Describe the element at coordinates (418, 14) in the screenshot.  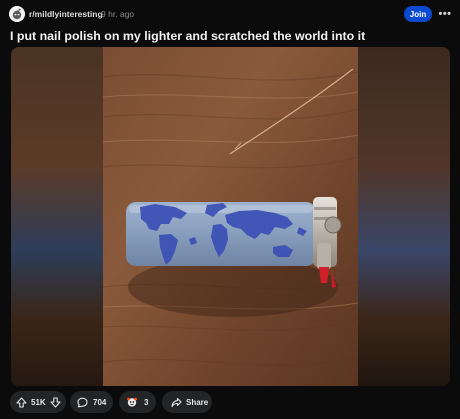
I see `join-button: Join` at that location.